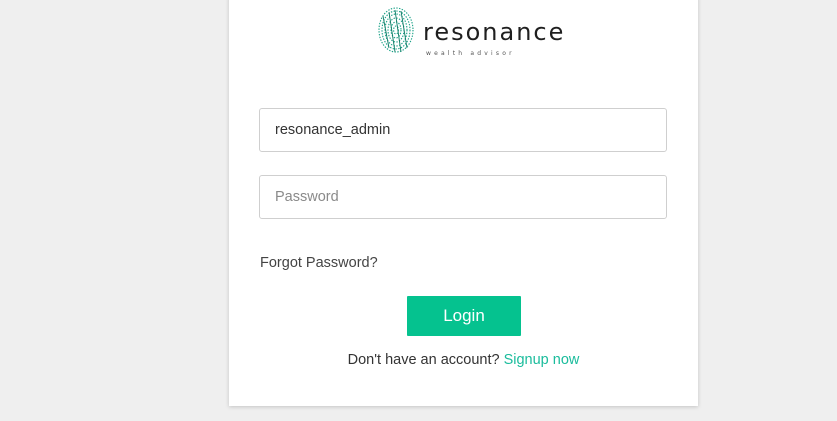  I want to click on forgot-password-link: Forgot Password?, so click(319, 263).